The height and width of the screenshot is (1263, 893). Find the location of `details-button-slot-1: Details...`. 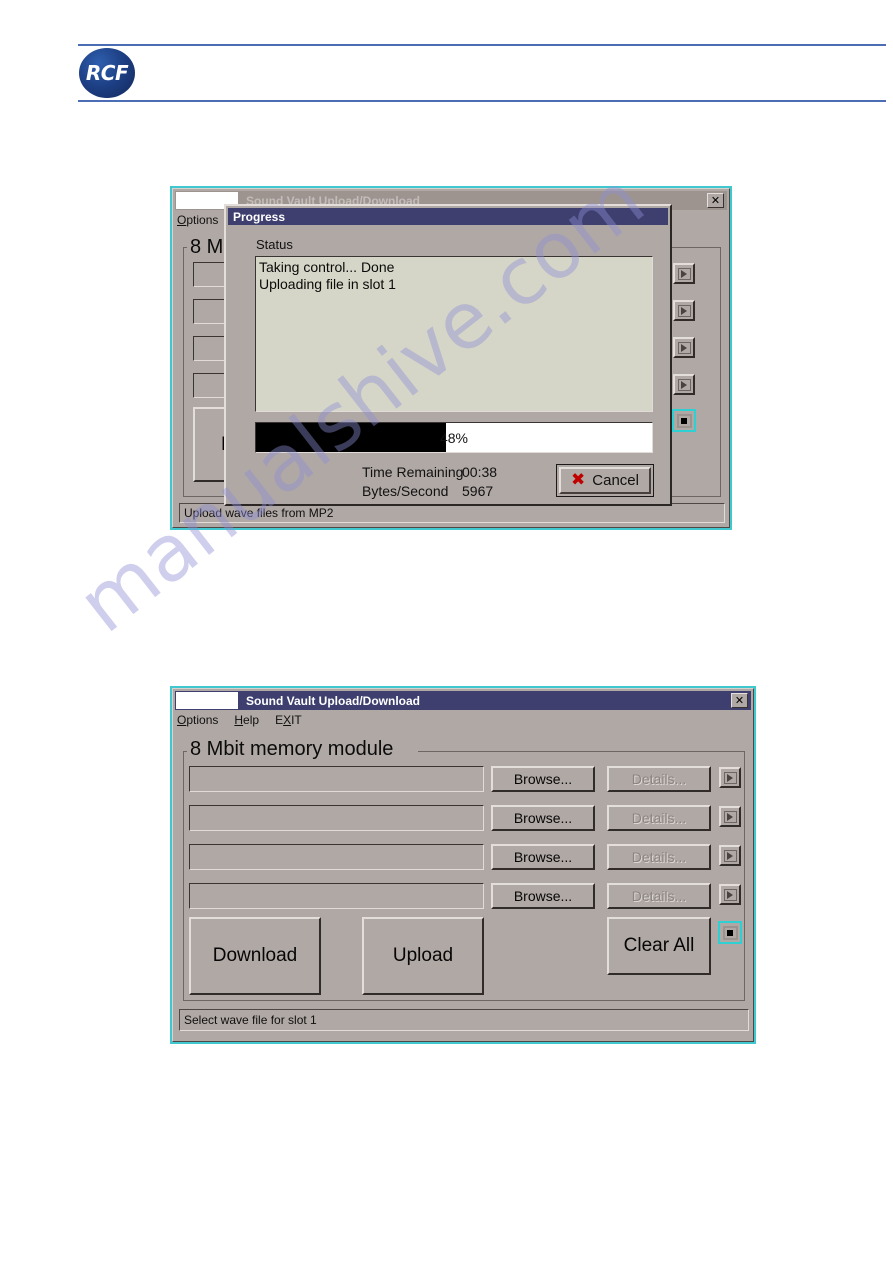

details-button-slot-1: Details... is located at coordinates (659, 779).